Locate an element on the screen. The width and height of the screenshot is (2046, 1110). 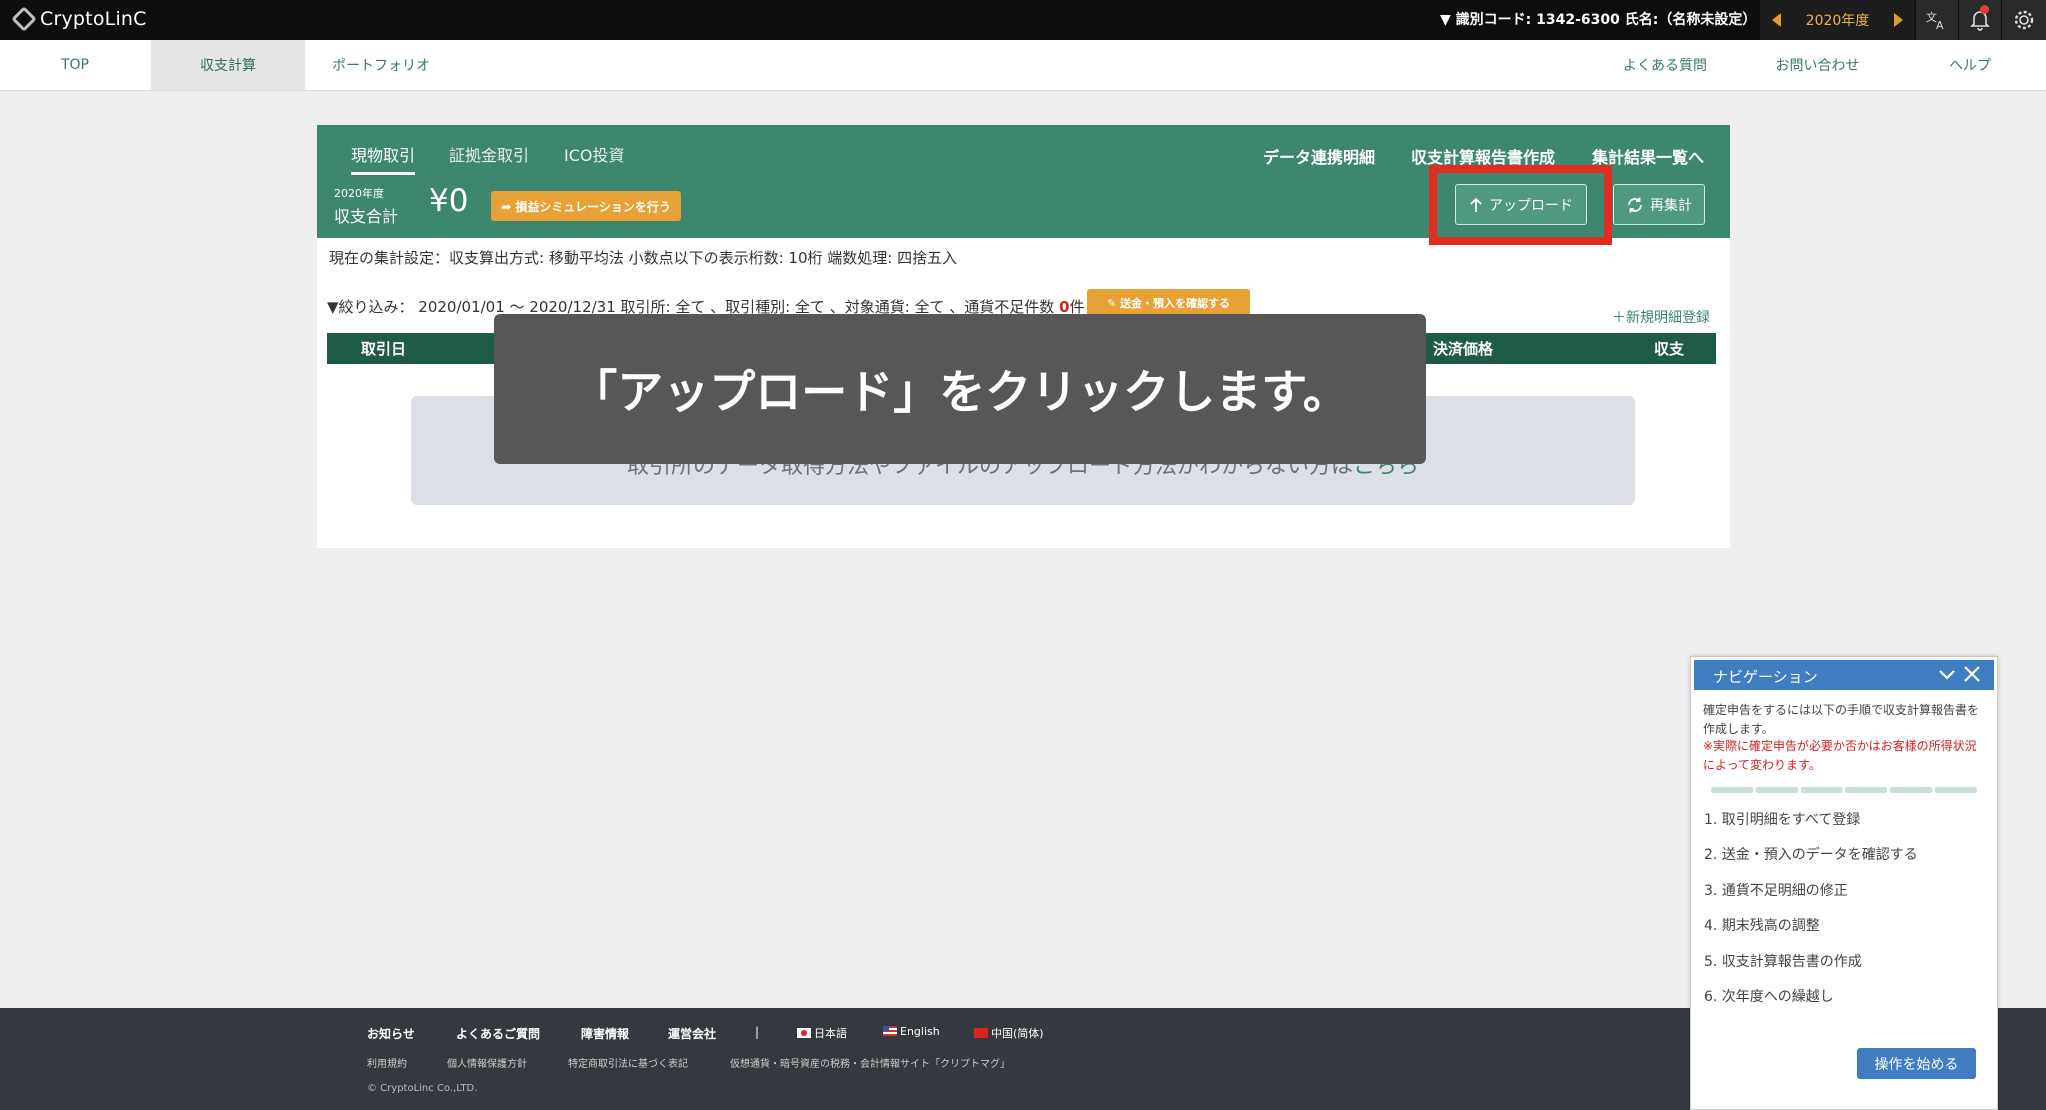
nav-help: ヘルプ is located at coordinates (1970, 65).